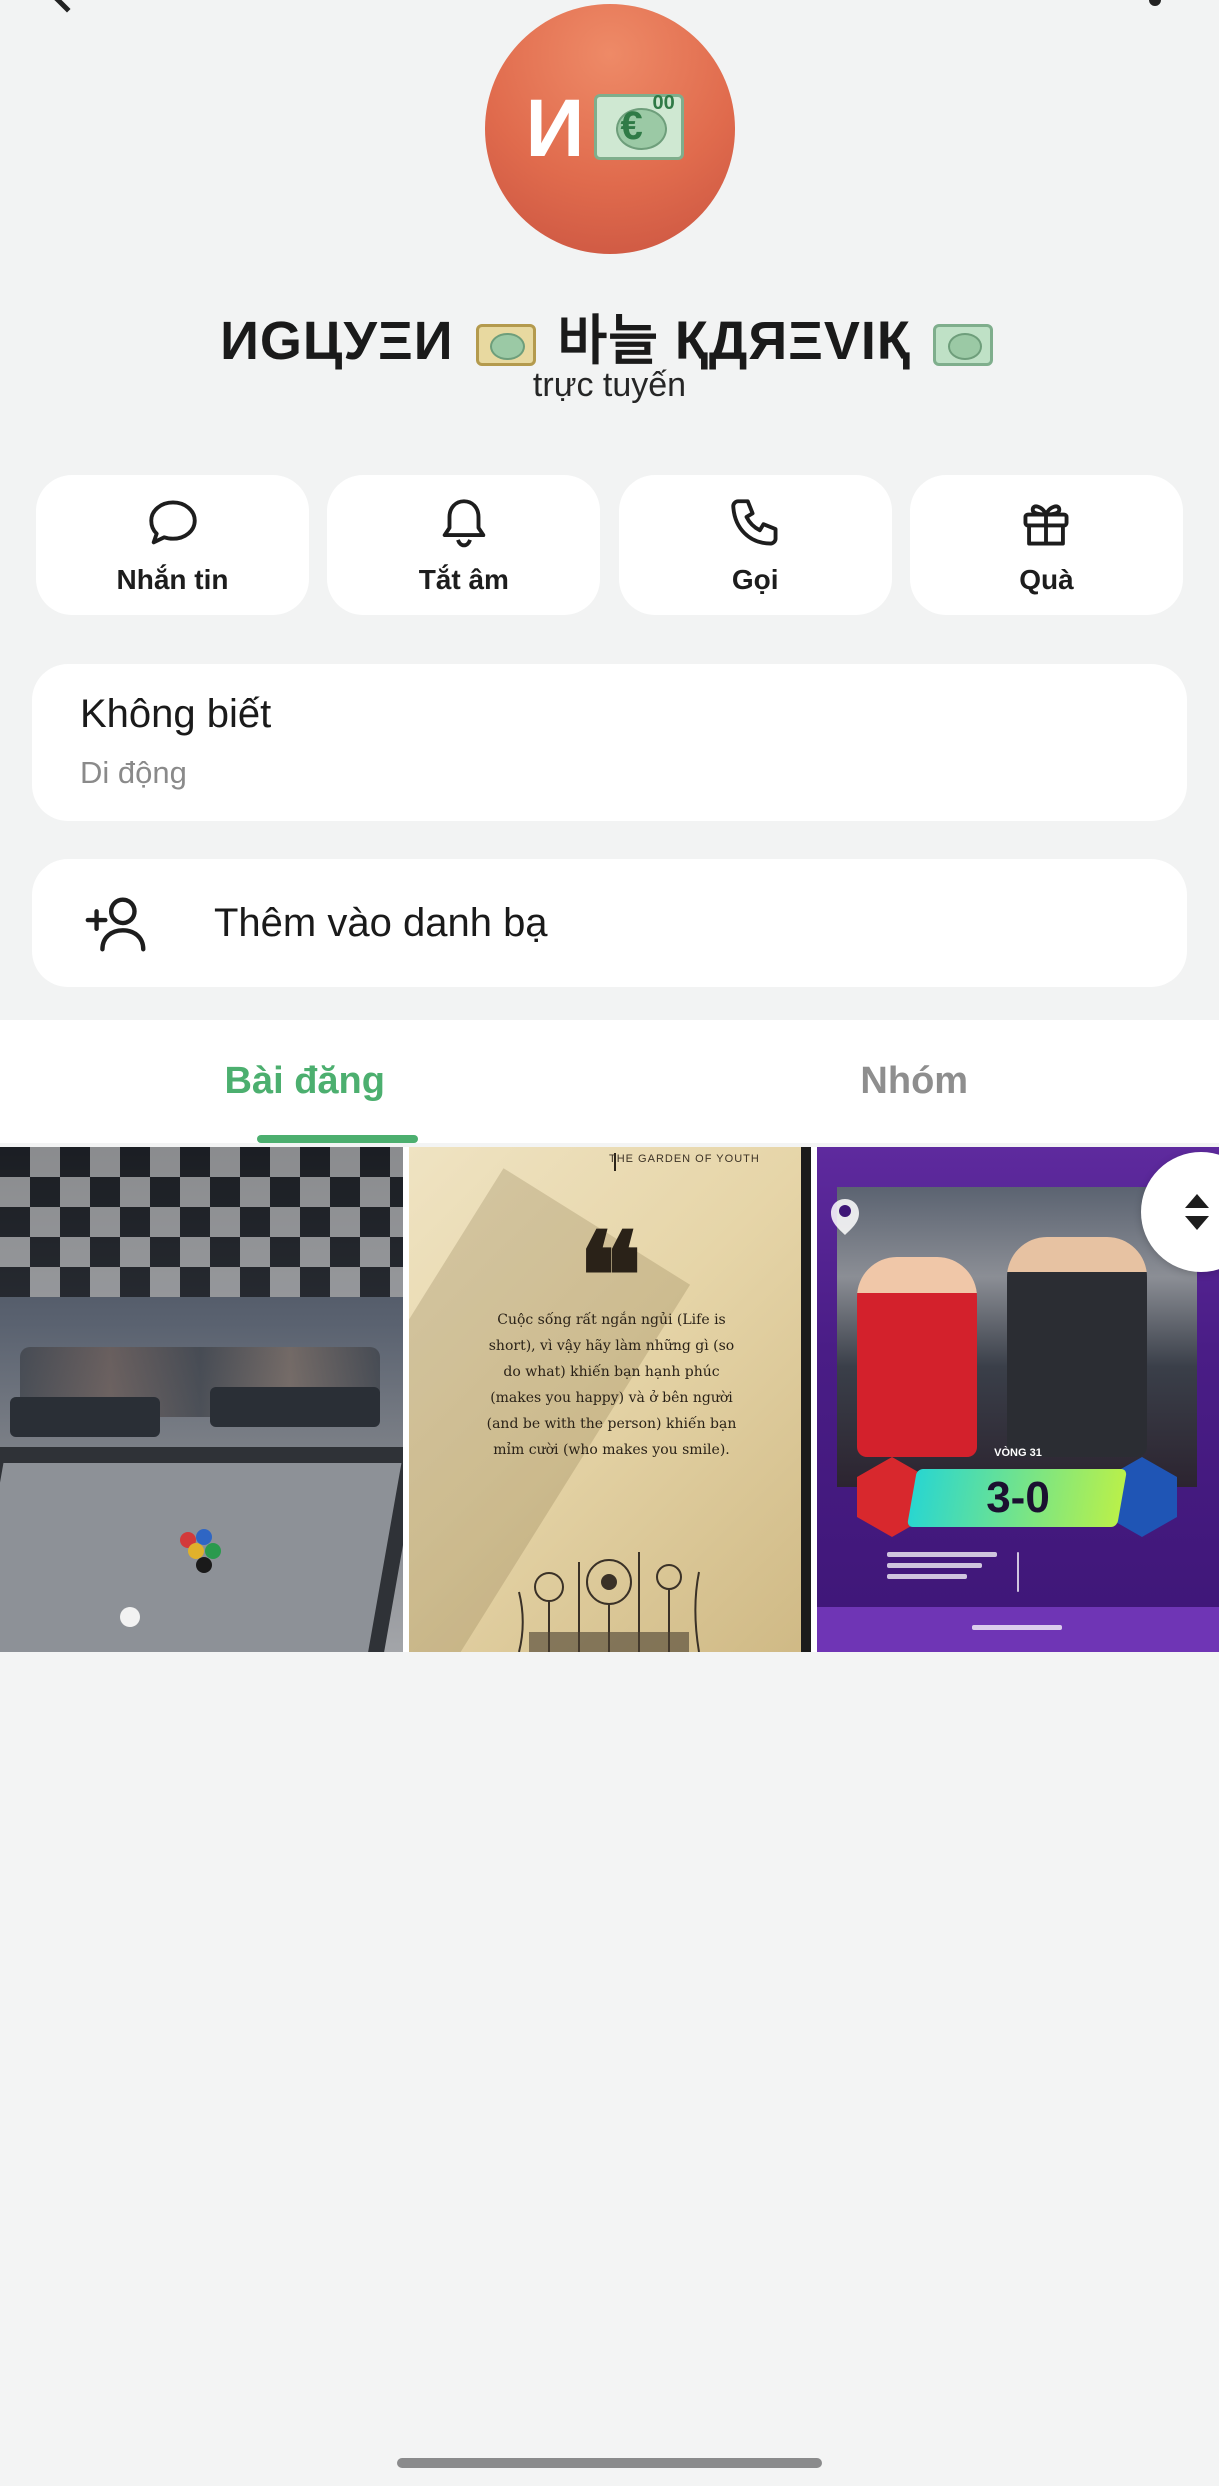 This screenshot has height=2486, width=1219. I want to click on phone-info-card: Không biết Di động, so click(609, 742).